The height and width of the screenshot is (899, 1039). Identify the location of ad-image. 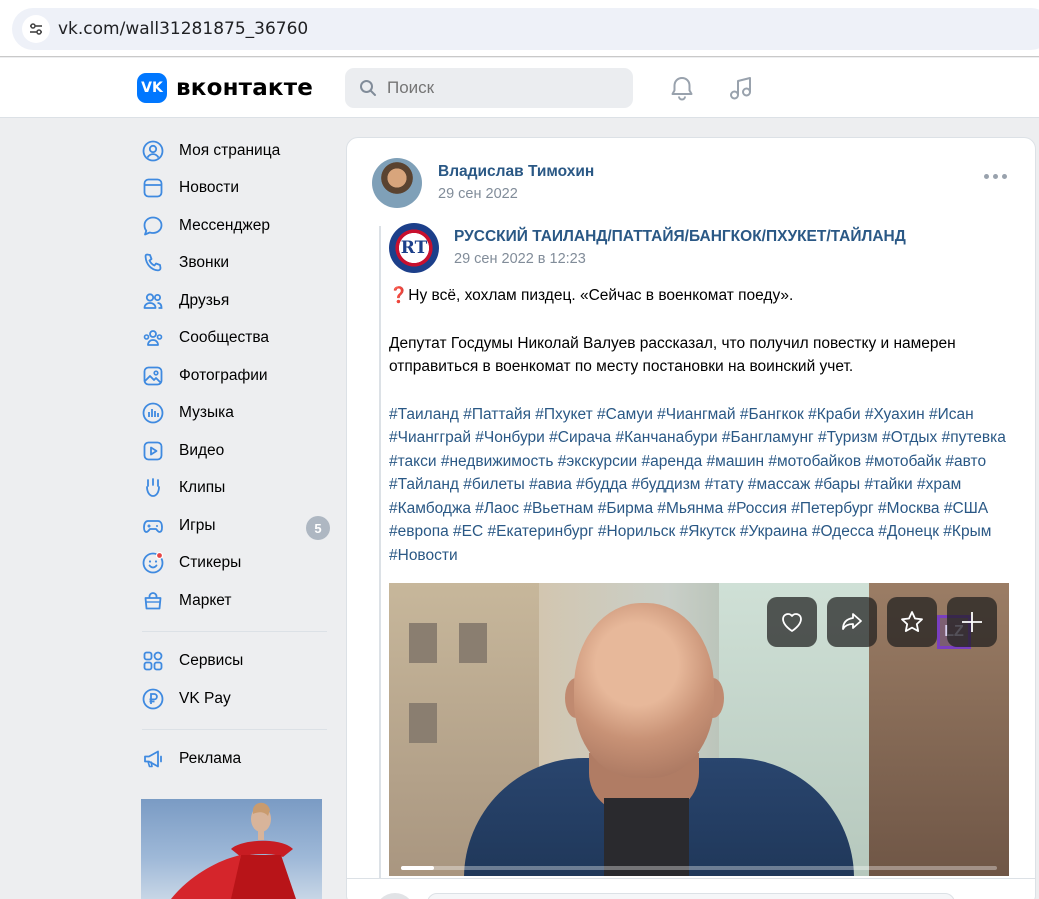
(233, 850).